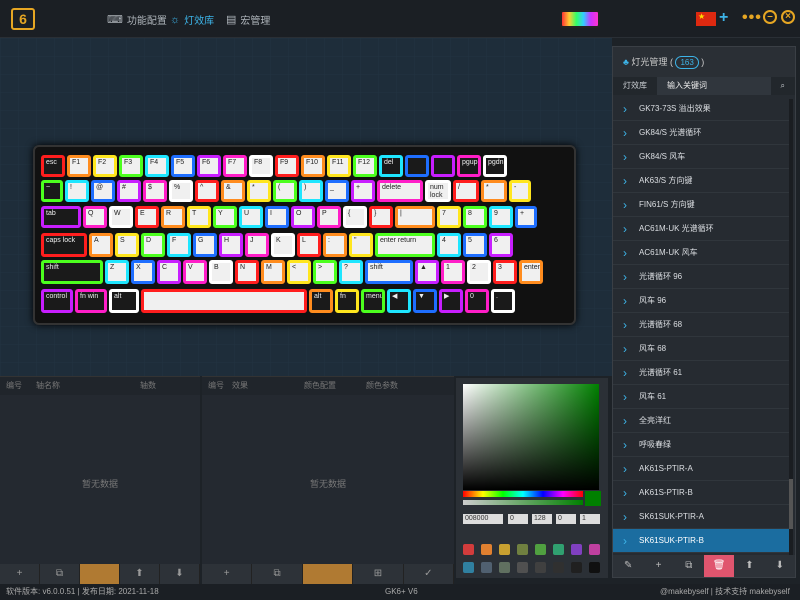  Describe the element at coordinates (131, 166) in the screenshot. I see `key-f3-0-3: F3` at that location.